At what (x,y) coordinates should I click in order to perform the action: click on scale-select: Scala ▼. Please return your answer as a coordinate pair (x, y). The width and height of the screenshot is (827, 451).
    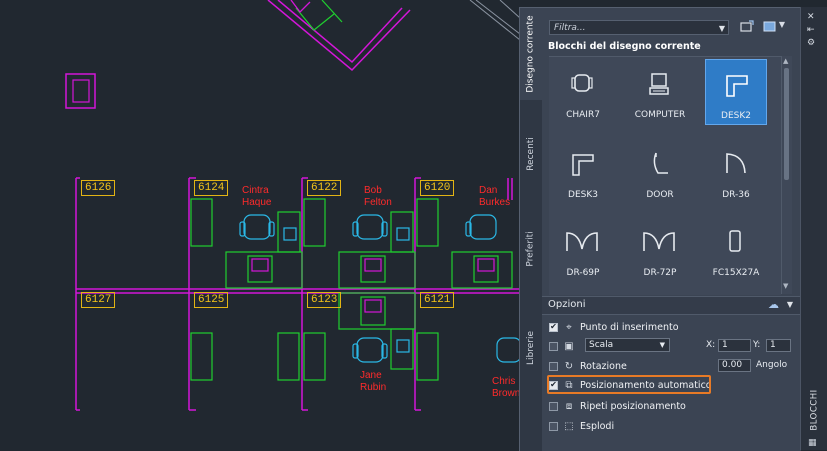
    Looking at the image, I should click on (627, 345).